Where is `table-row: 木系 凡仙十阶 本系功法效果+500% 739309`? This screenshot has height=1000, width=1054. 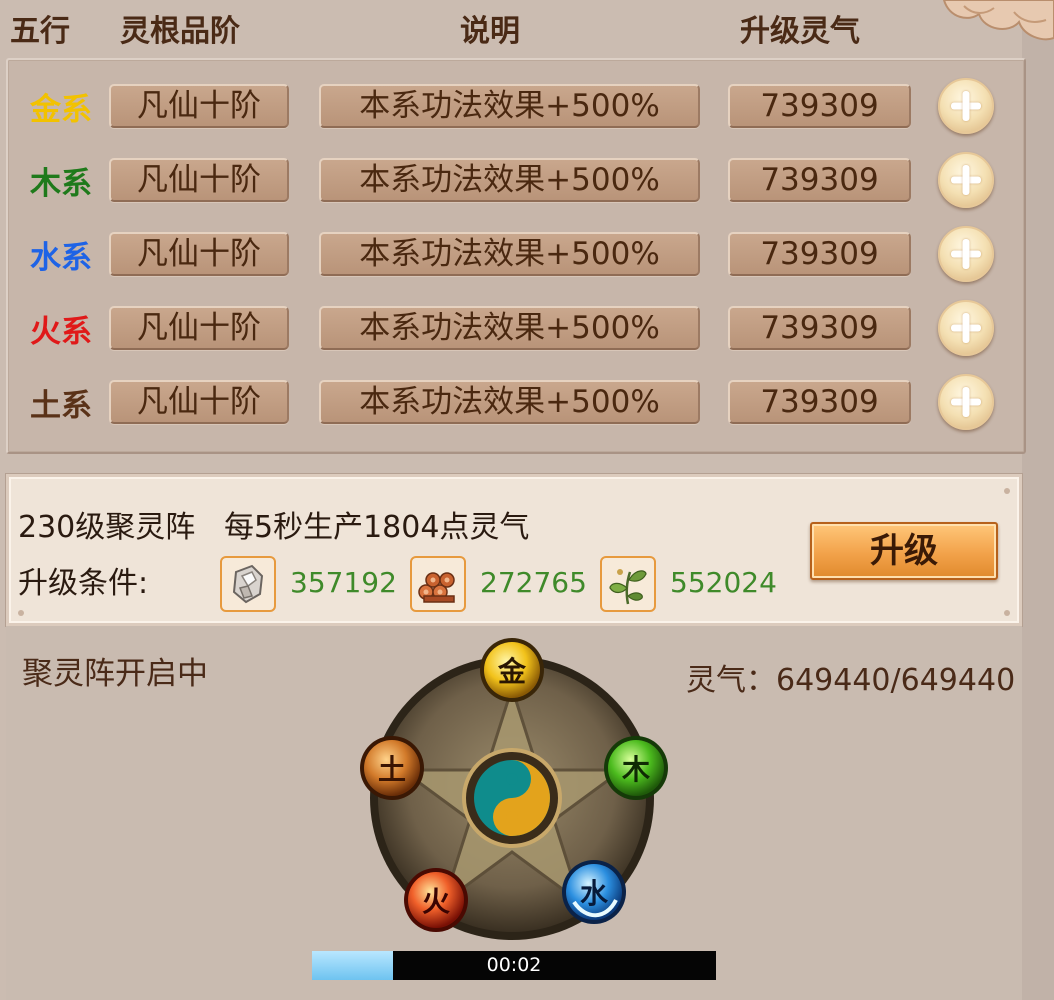
table-row: 木系 凡仙十阶 本系功法效果+500% 739309 is located at coordinates (516, 171).